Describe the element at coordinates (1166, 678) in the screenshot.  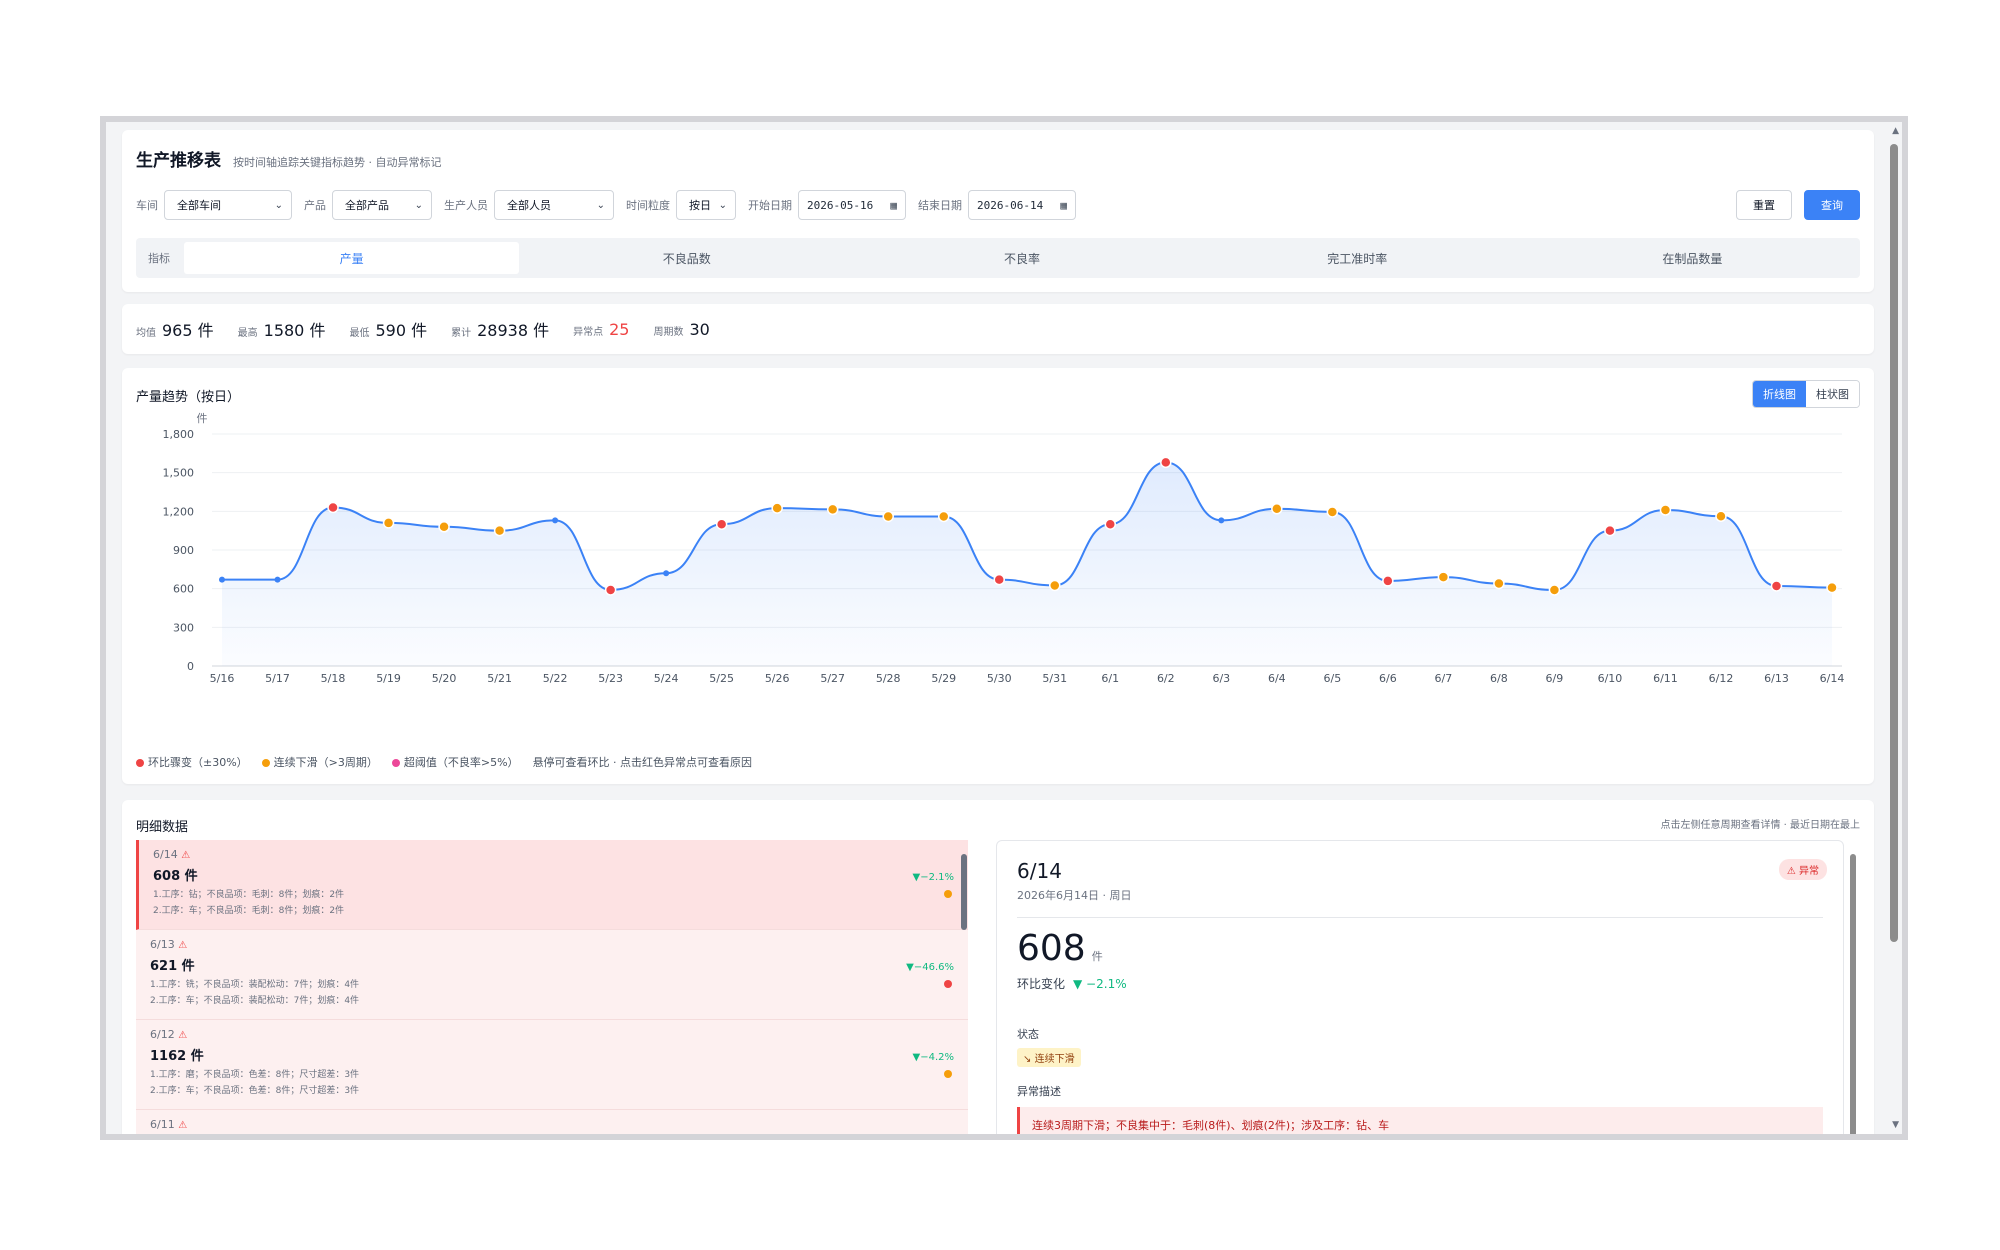
I see `x-tick-label: 6/2` at that location.